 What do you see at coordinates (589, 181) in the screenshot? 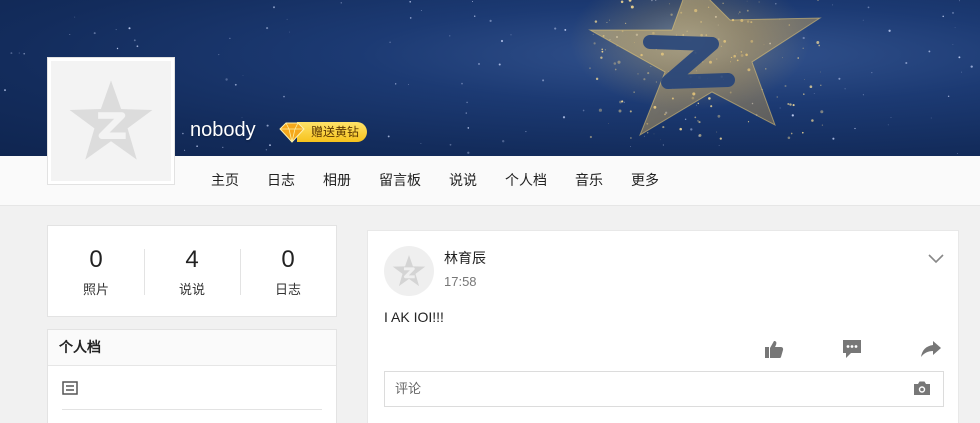
I see `nav-music: 音乐` at bounding box center [589, 181].